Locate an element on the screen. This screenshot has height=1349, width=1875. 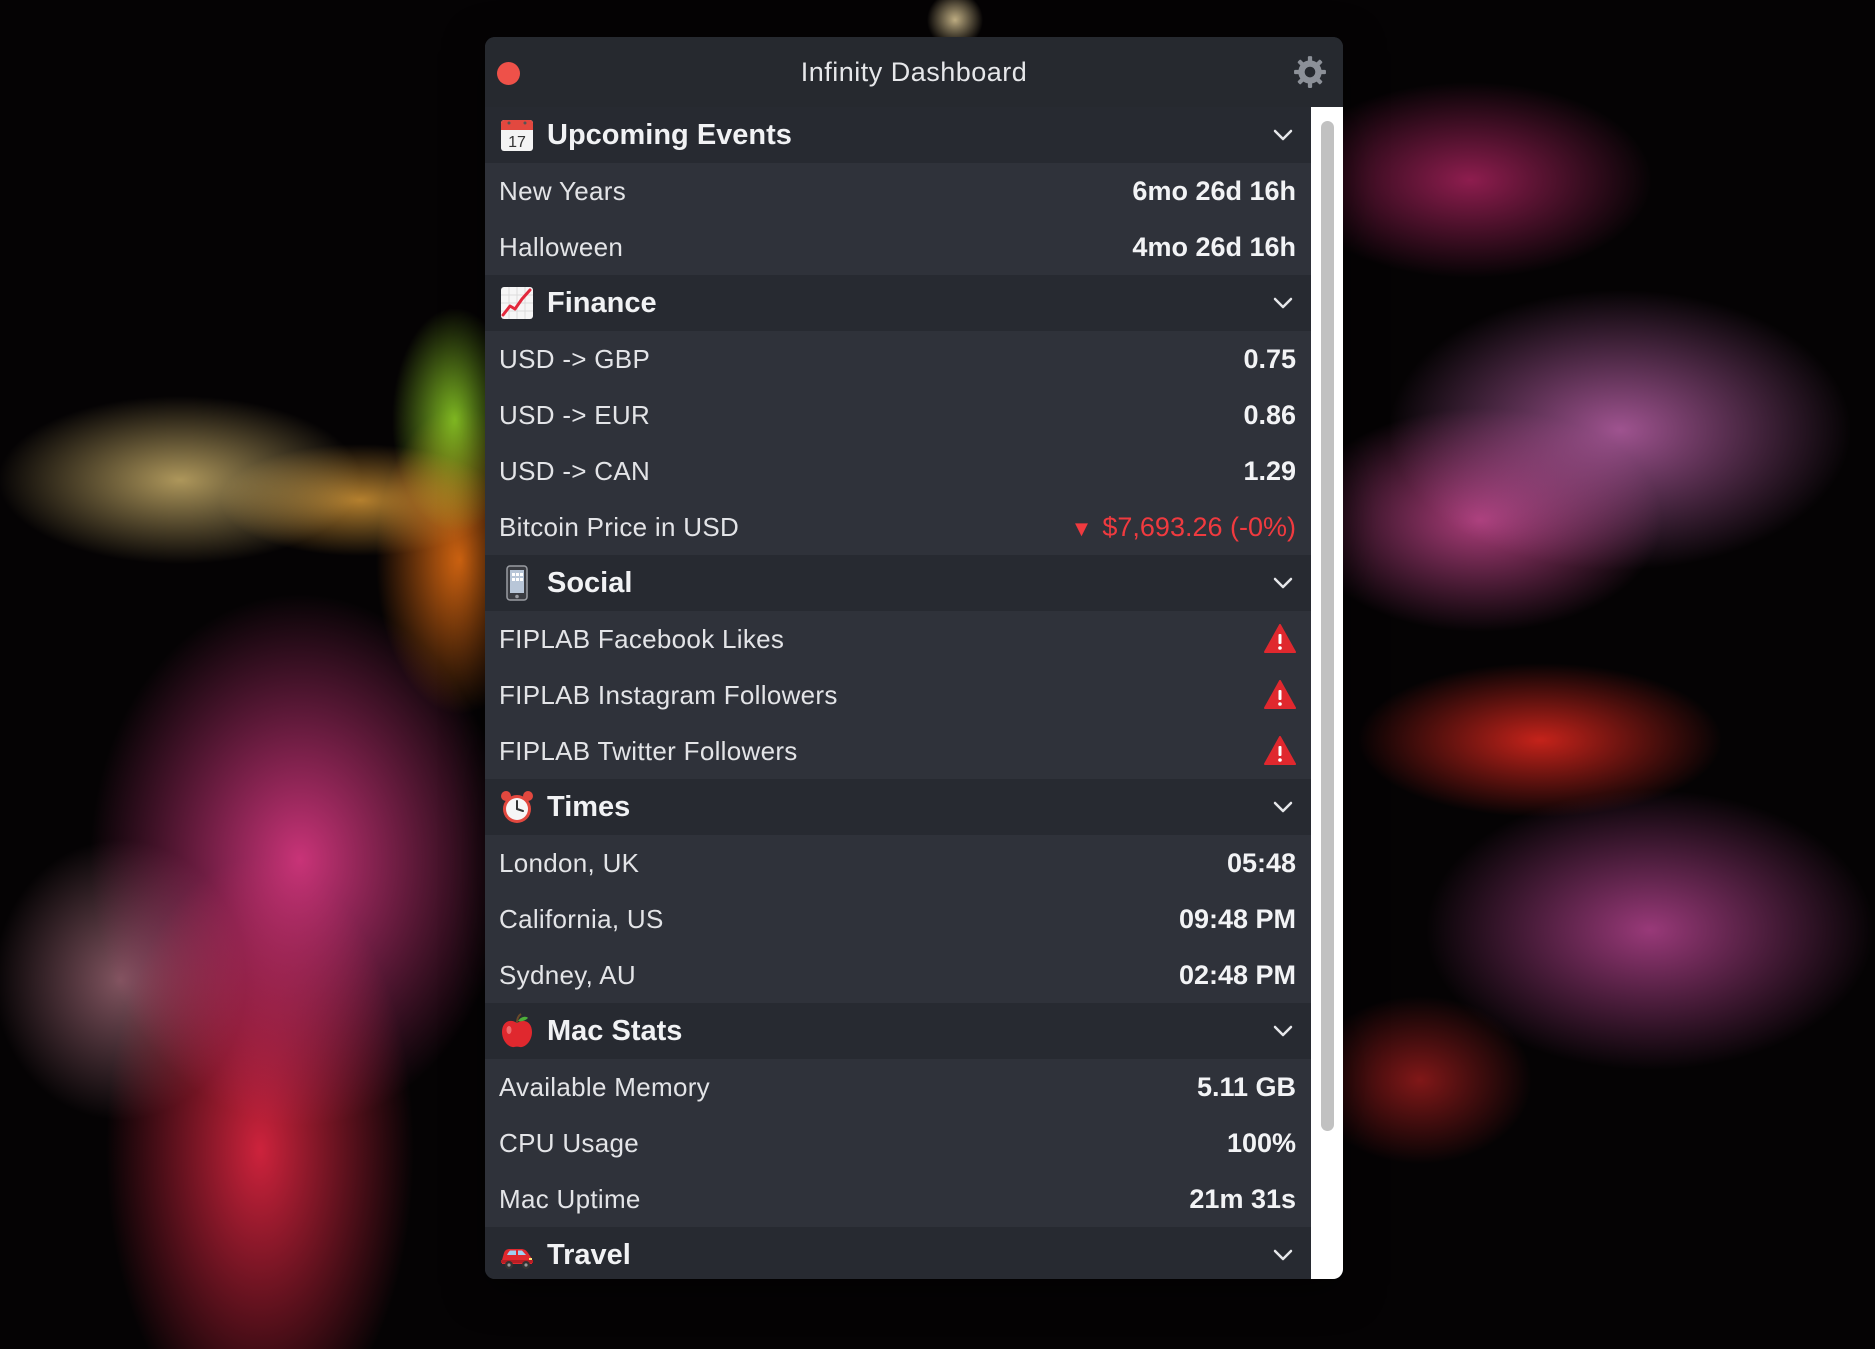
title-bar: Infinity Dashboard is located at coordinates (914, 72).